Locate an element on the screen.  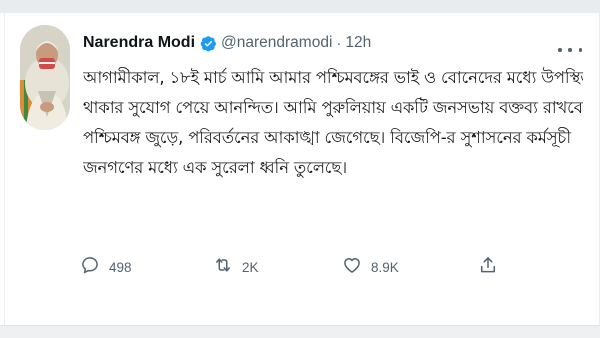
author-name: Narendra Modi is located at coordinates (139, 43).